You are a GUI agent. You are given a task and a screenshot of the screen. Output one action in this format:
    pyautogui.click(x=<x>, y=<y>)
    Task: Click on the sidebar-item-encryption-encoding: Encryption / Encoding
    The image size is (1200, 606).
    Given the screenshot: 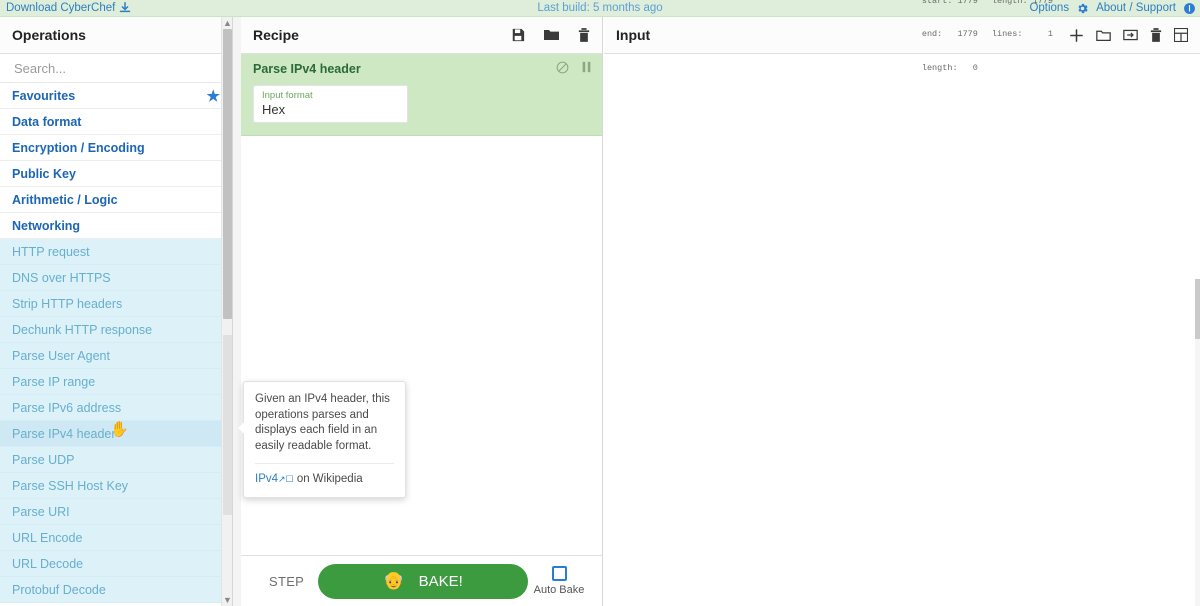 What is the action you would take?
    pyautogui.click(x=116, y=148)
    